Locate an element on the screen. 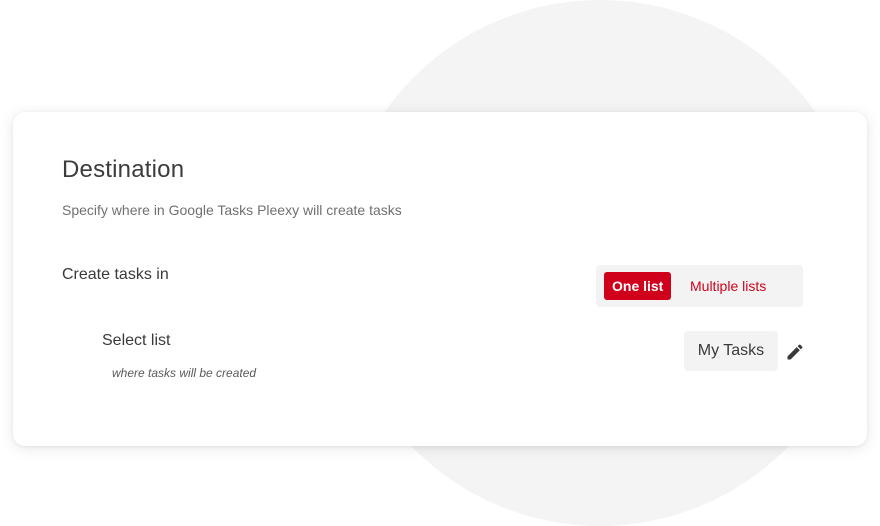 The height and width of the screenshot is (526, 880). multiple-lists-button: Multiple lists is located at coordinates (728, 286).